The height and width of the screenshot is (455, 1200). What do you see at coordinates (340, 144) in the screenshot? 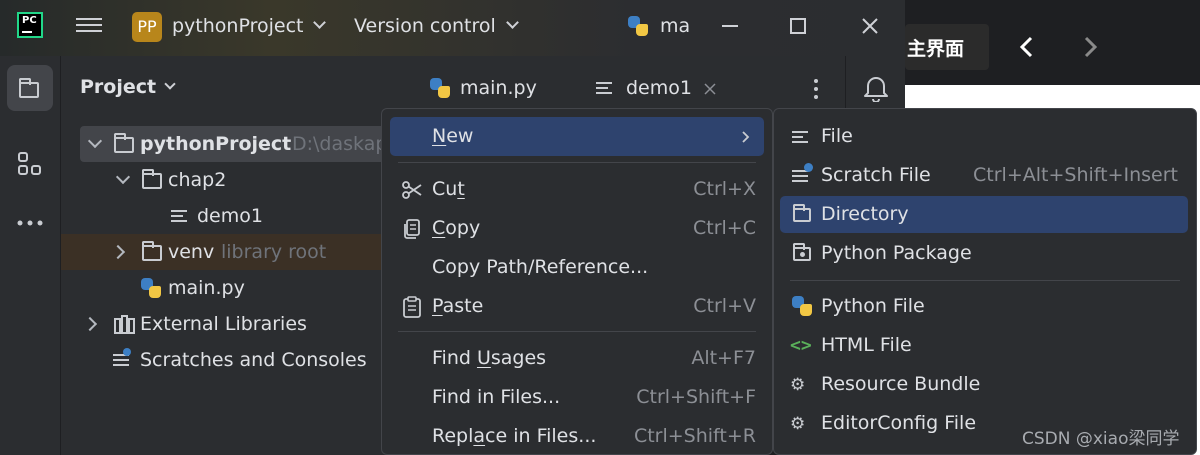
I see `tree-hint: D:\daskap` at bounding box center [340, 144].